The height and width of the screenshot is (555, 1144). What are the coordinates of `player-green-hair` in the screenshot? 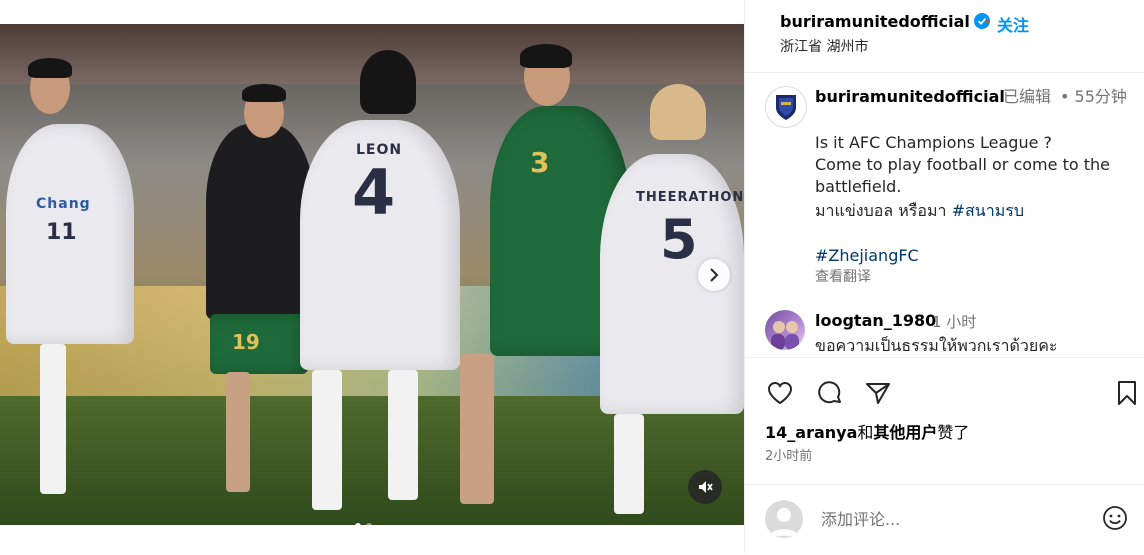 It's located at (546, 56).